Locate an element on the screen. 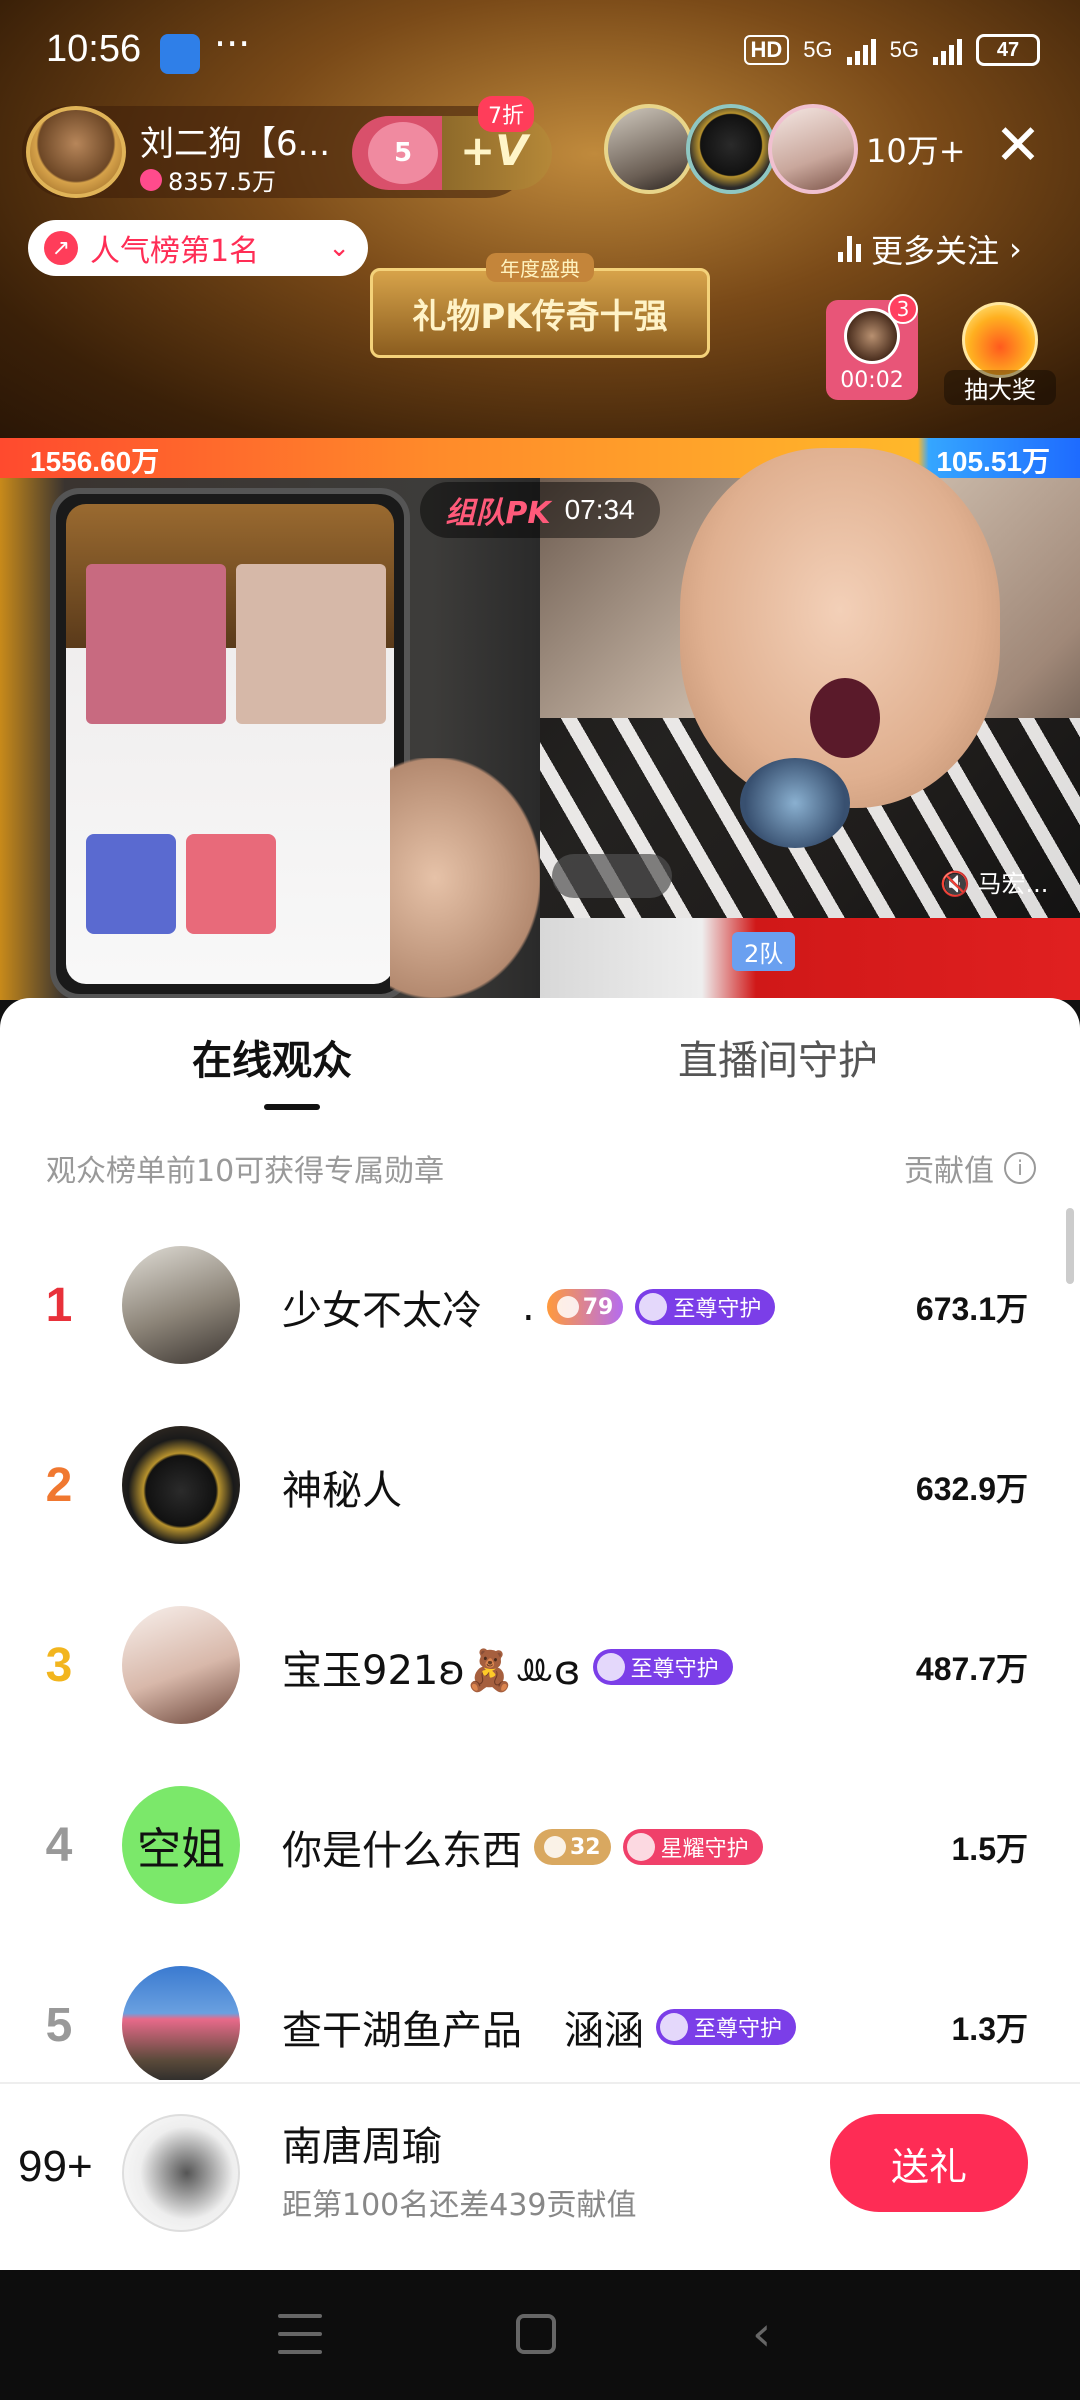 Image resolution: width=1080 pixels, height=2400 pixels. guard-badge: 星耀守护 is located at coordinates (692, 1847).